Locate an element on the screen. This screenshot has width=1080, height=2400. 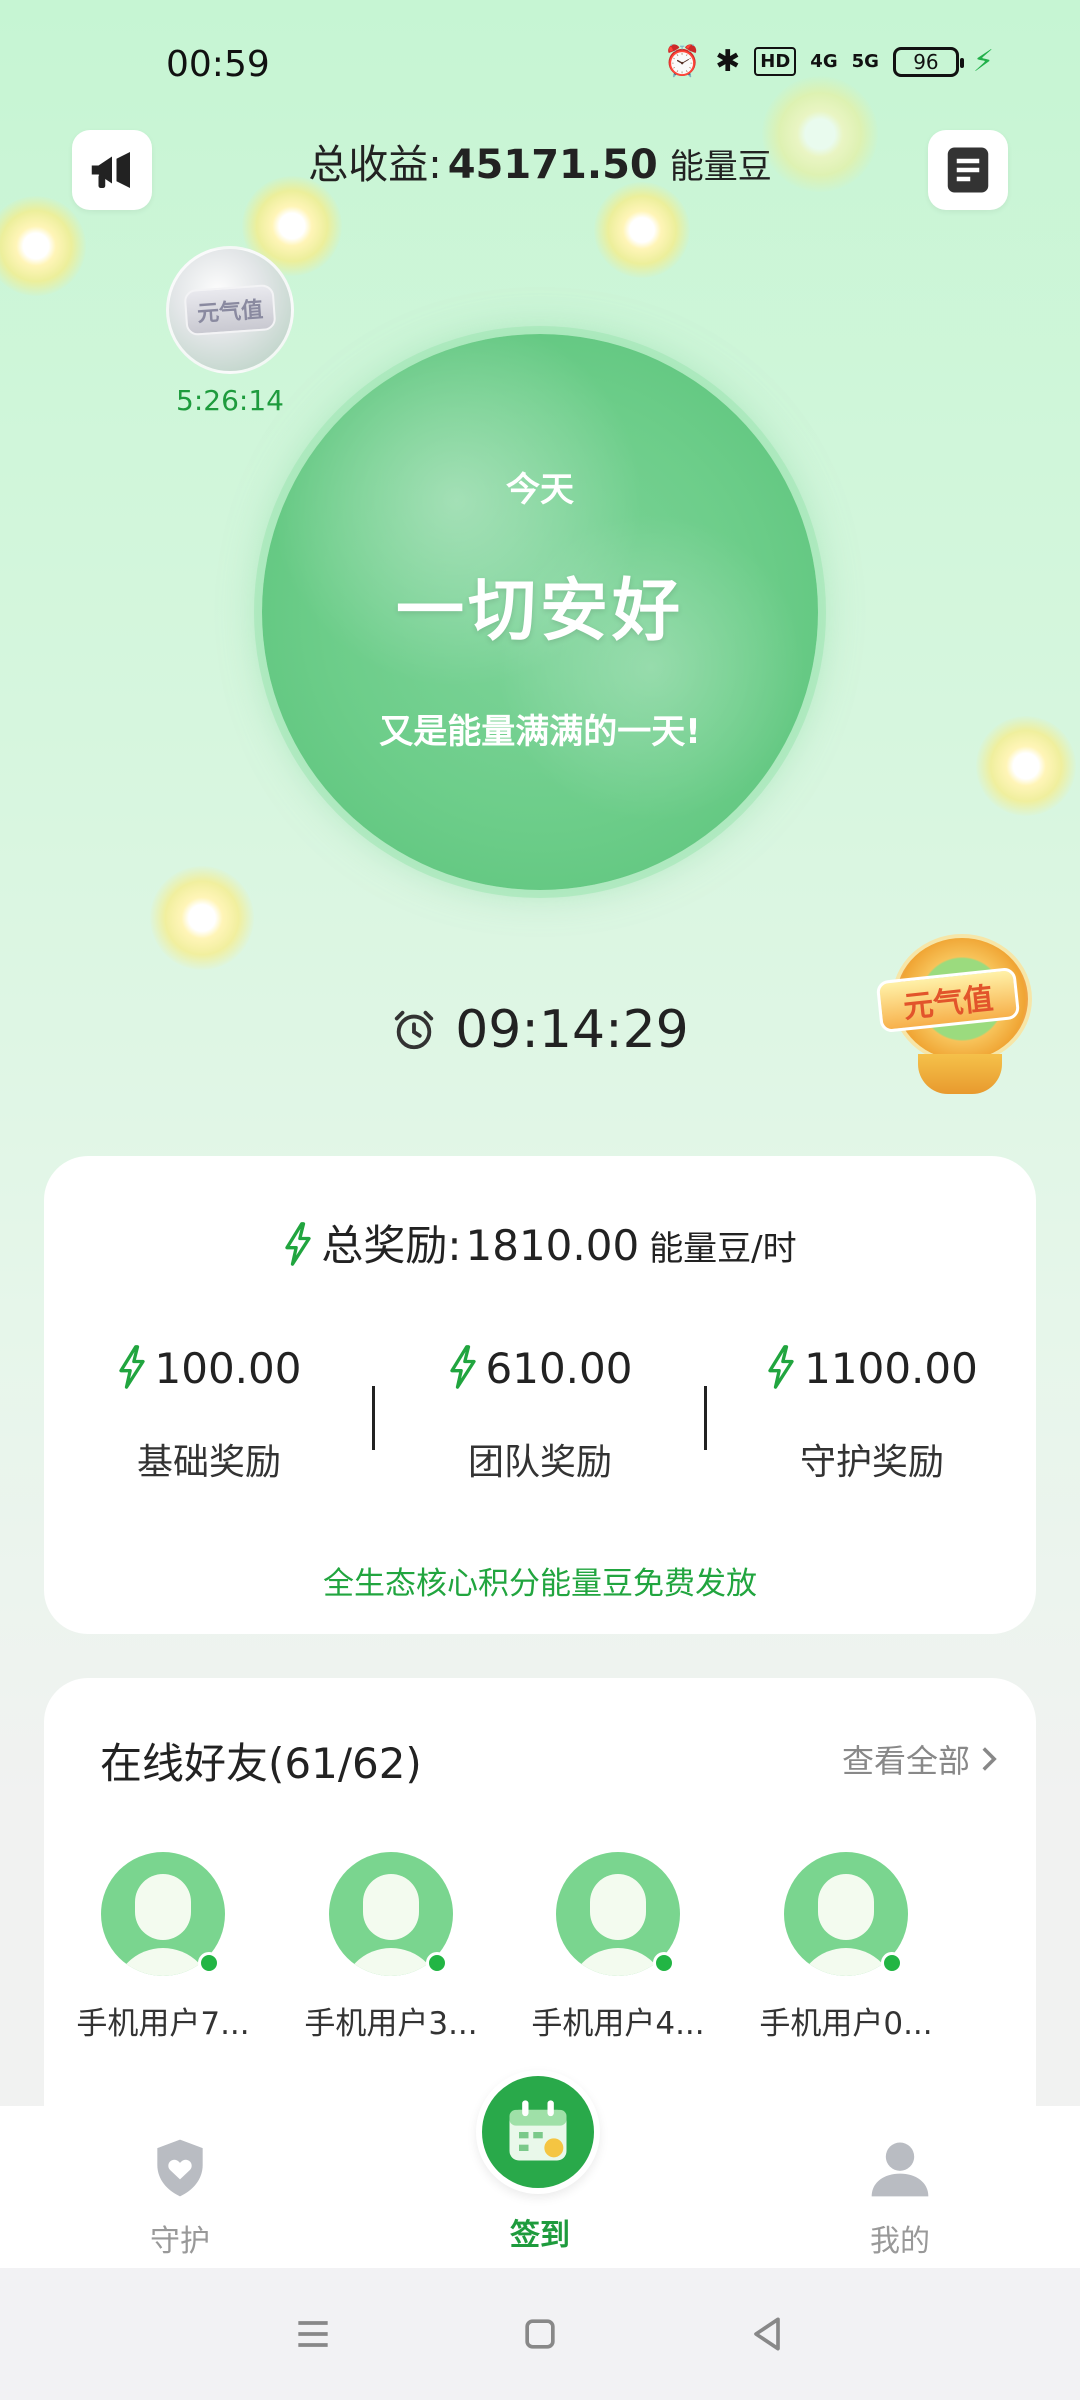
reward-total-label: 总奖励: is located at coordinates (391, 1245).